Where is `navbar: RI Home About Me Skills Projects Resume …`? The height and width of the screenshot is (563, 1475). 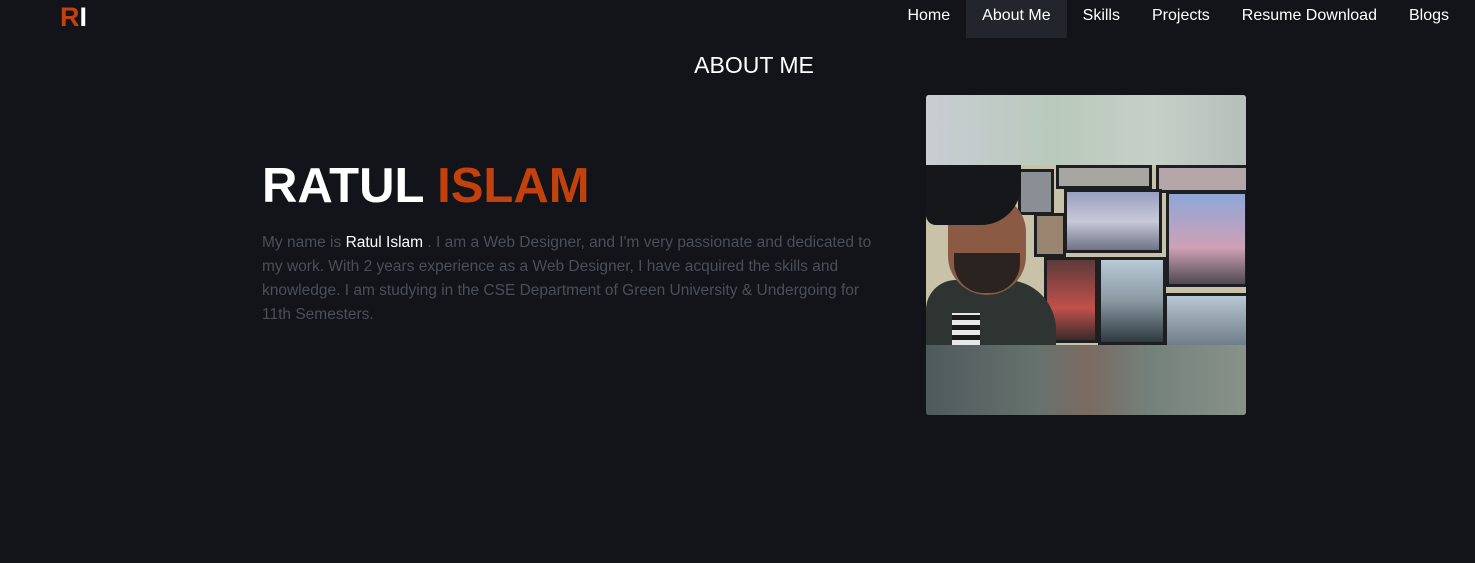
navbar: RI Home About Me Skills Projects Resume … is located at coordinates (737, 19).